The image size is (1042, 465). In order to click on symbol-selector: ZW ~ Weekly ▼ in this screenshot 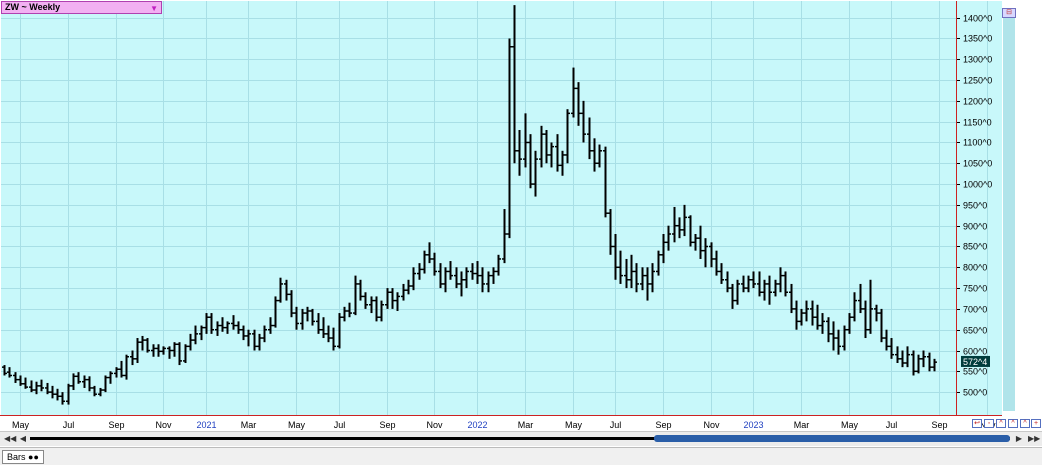, I will do `click(81, 7)`.